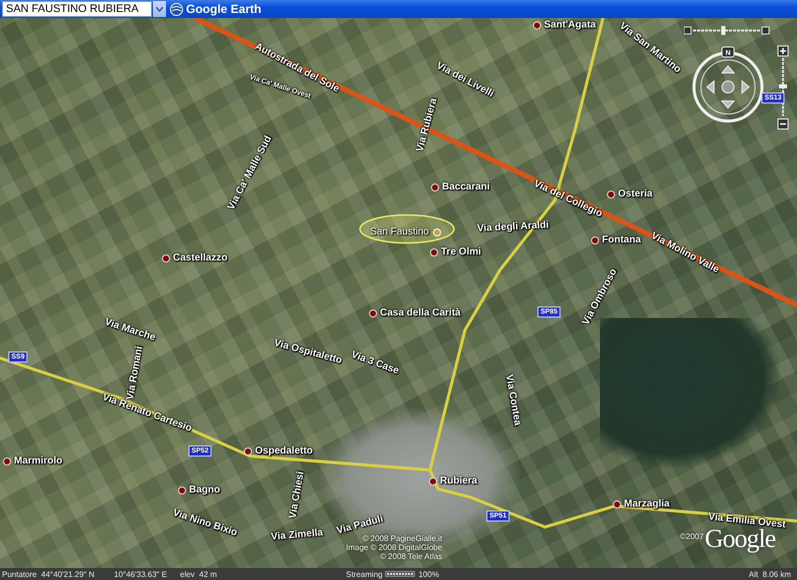 The image size is (797, 580). What do you see at coordinates (727, 30) in the screenshot?
I see `tilt-slider` at bounding box center [727, 30].